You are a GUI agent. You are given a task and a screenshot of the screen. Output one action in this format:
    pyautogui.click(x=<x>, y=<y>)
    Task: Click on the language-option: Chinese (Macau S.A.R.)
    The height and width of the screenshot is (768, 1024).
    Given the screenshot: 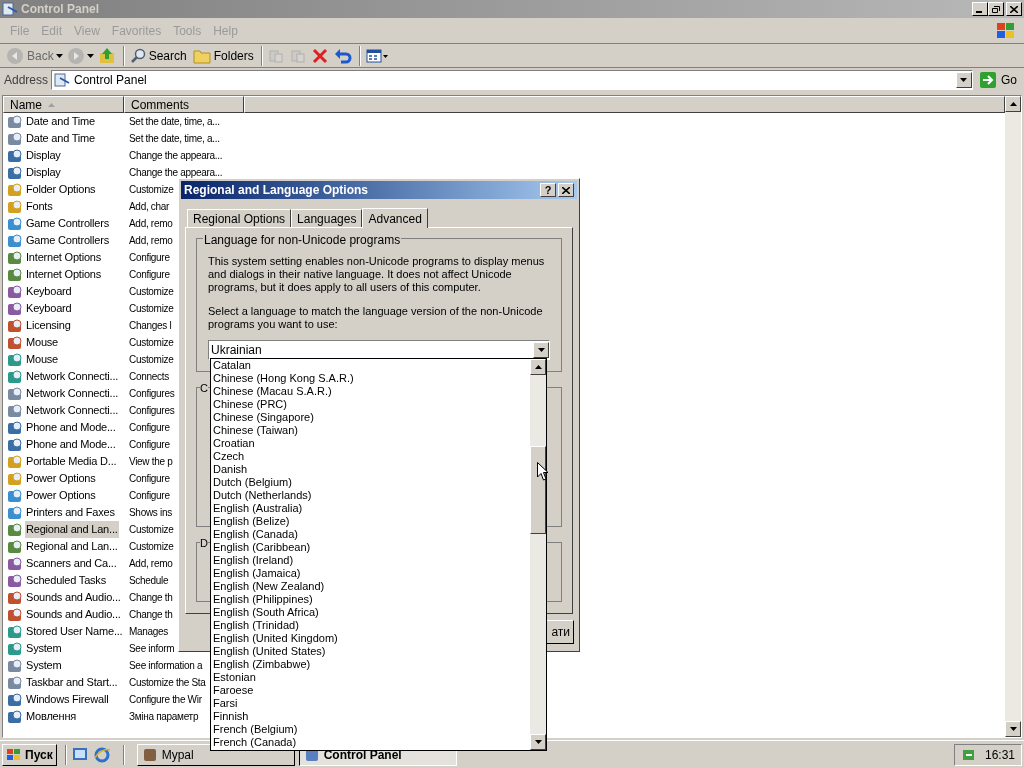 What is the action you would take?
    pyautogui.click(x=370, y=391)
    